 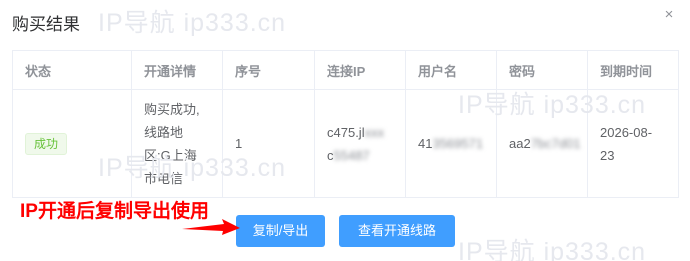 What do you see at coordinates (520, 143) in the screenshot?
I see `password-visible: aa2` at bounding box center [520, 143].